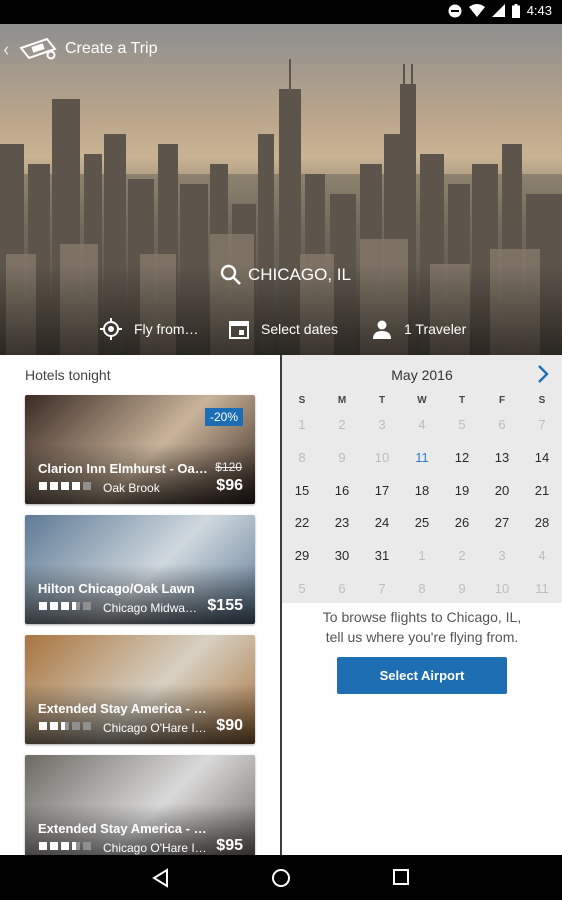  I want to click on calendar-day: 10, so click(502, 588).